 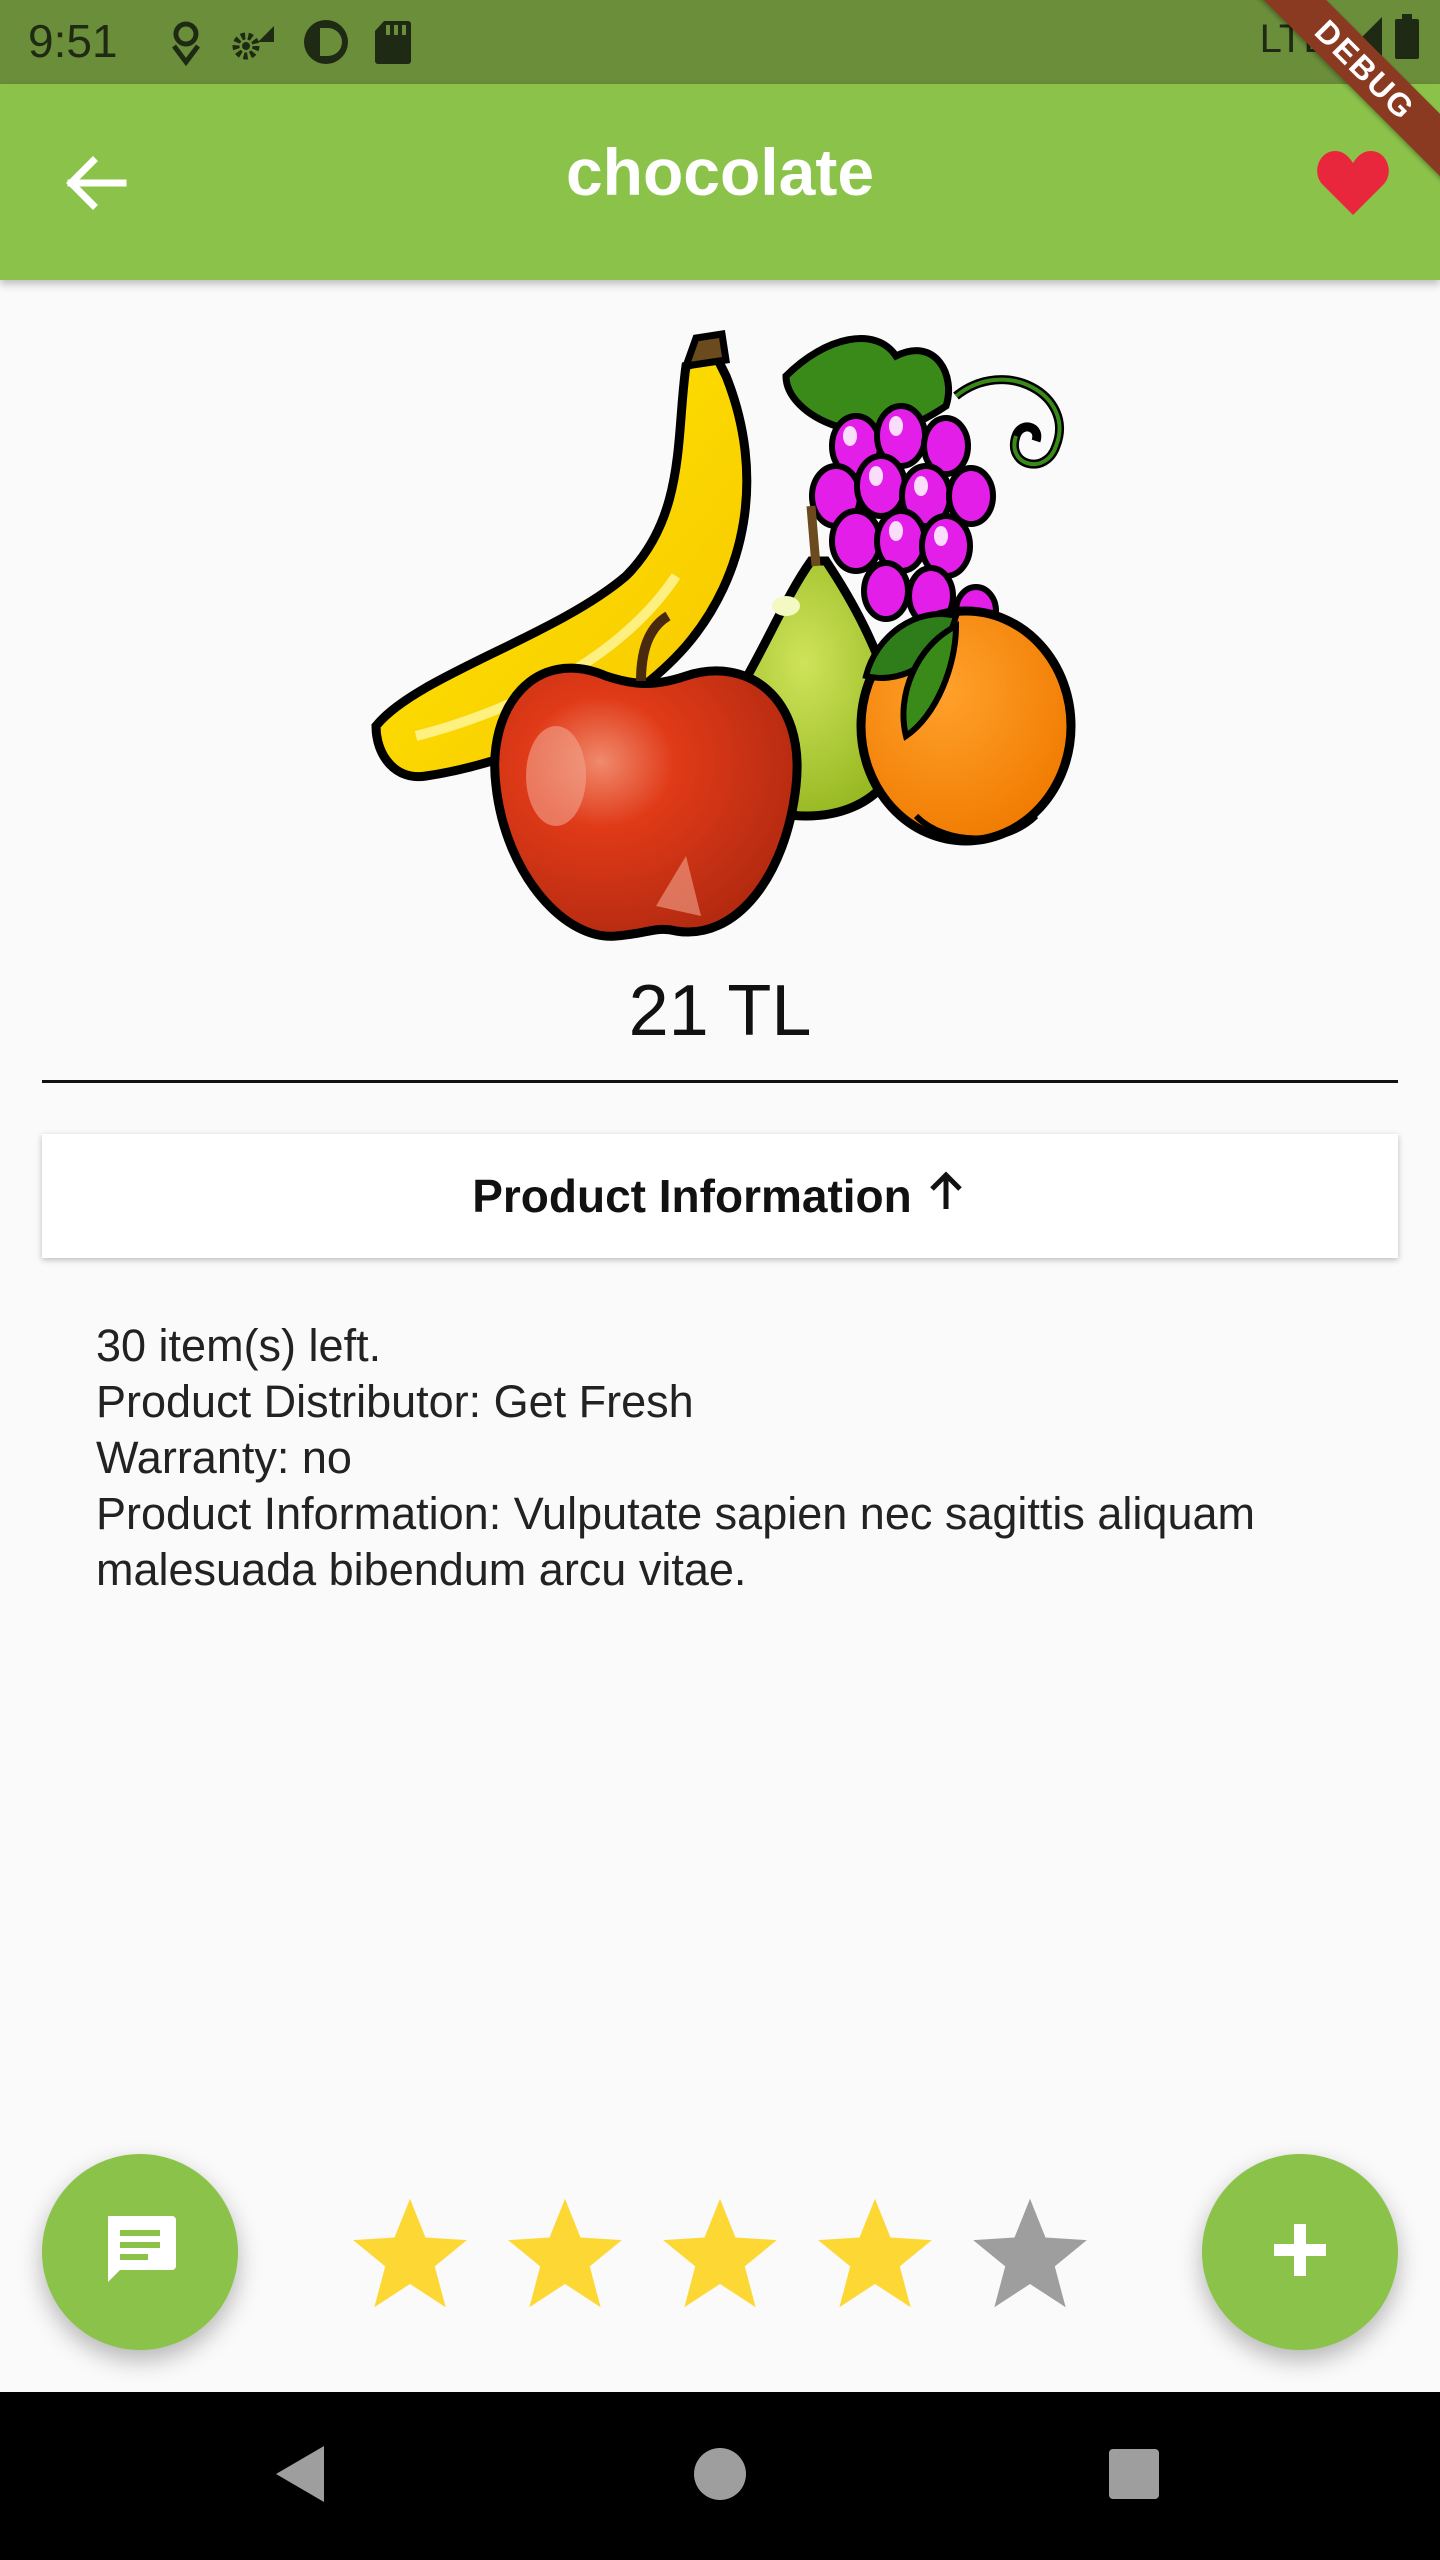 I want to click on chat-button, so click(x=140, y=2252).